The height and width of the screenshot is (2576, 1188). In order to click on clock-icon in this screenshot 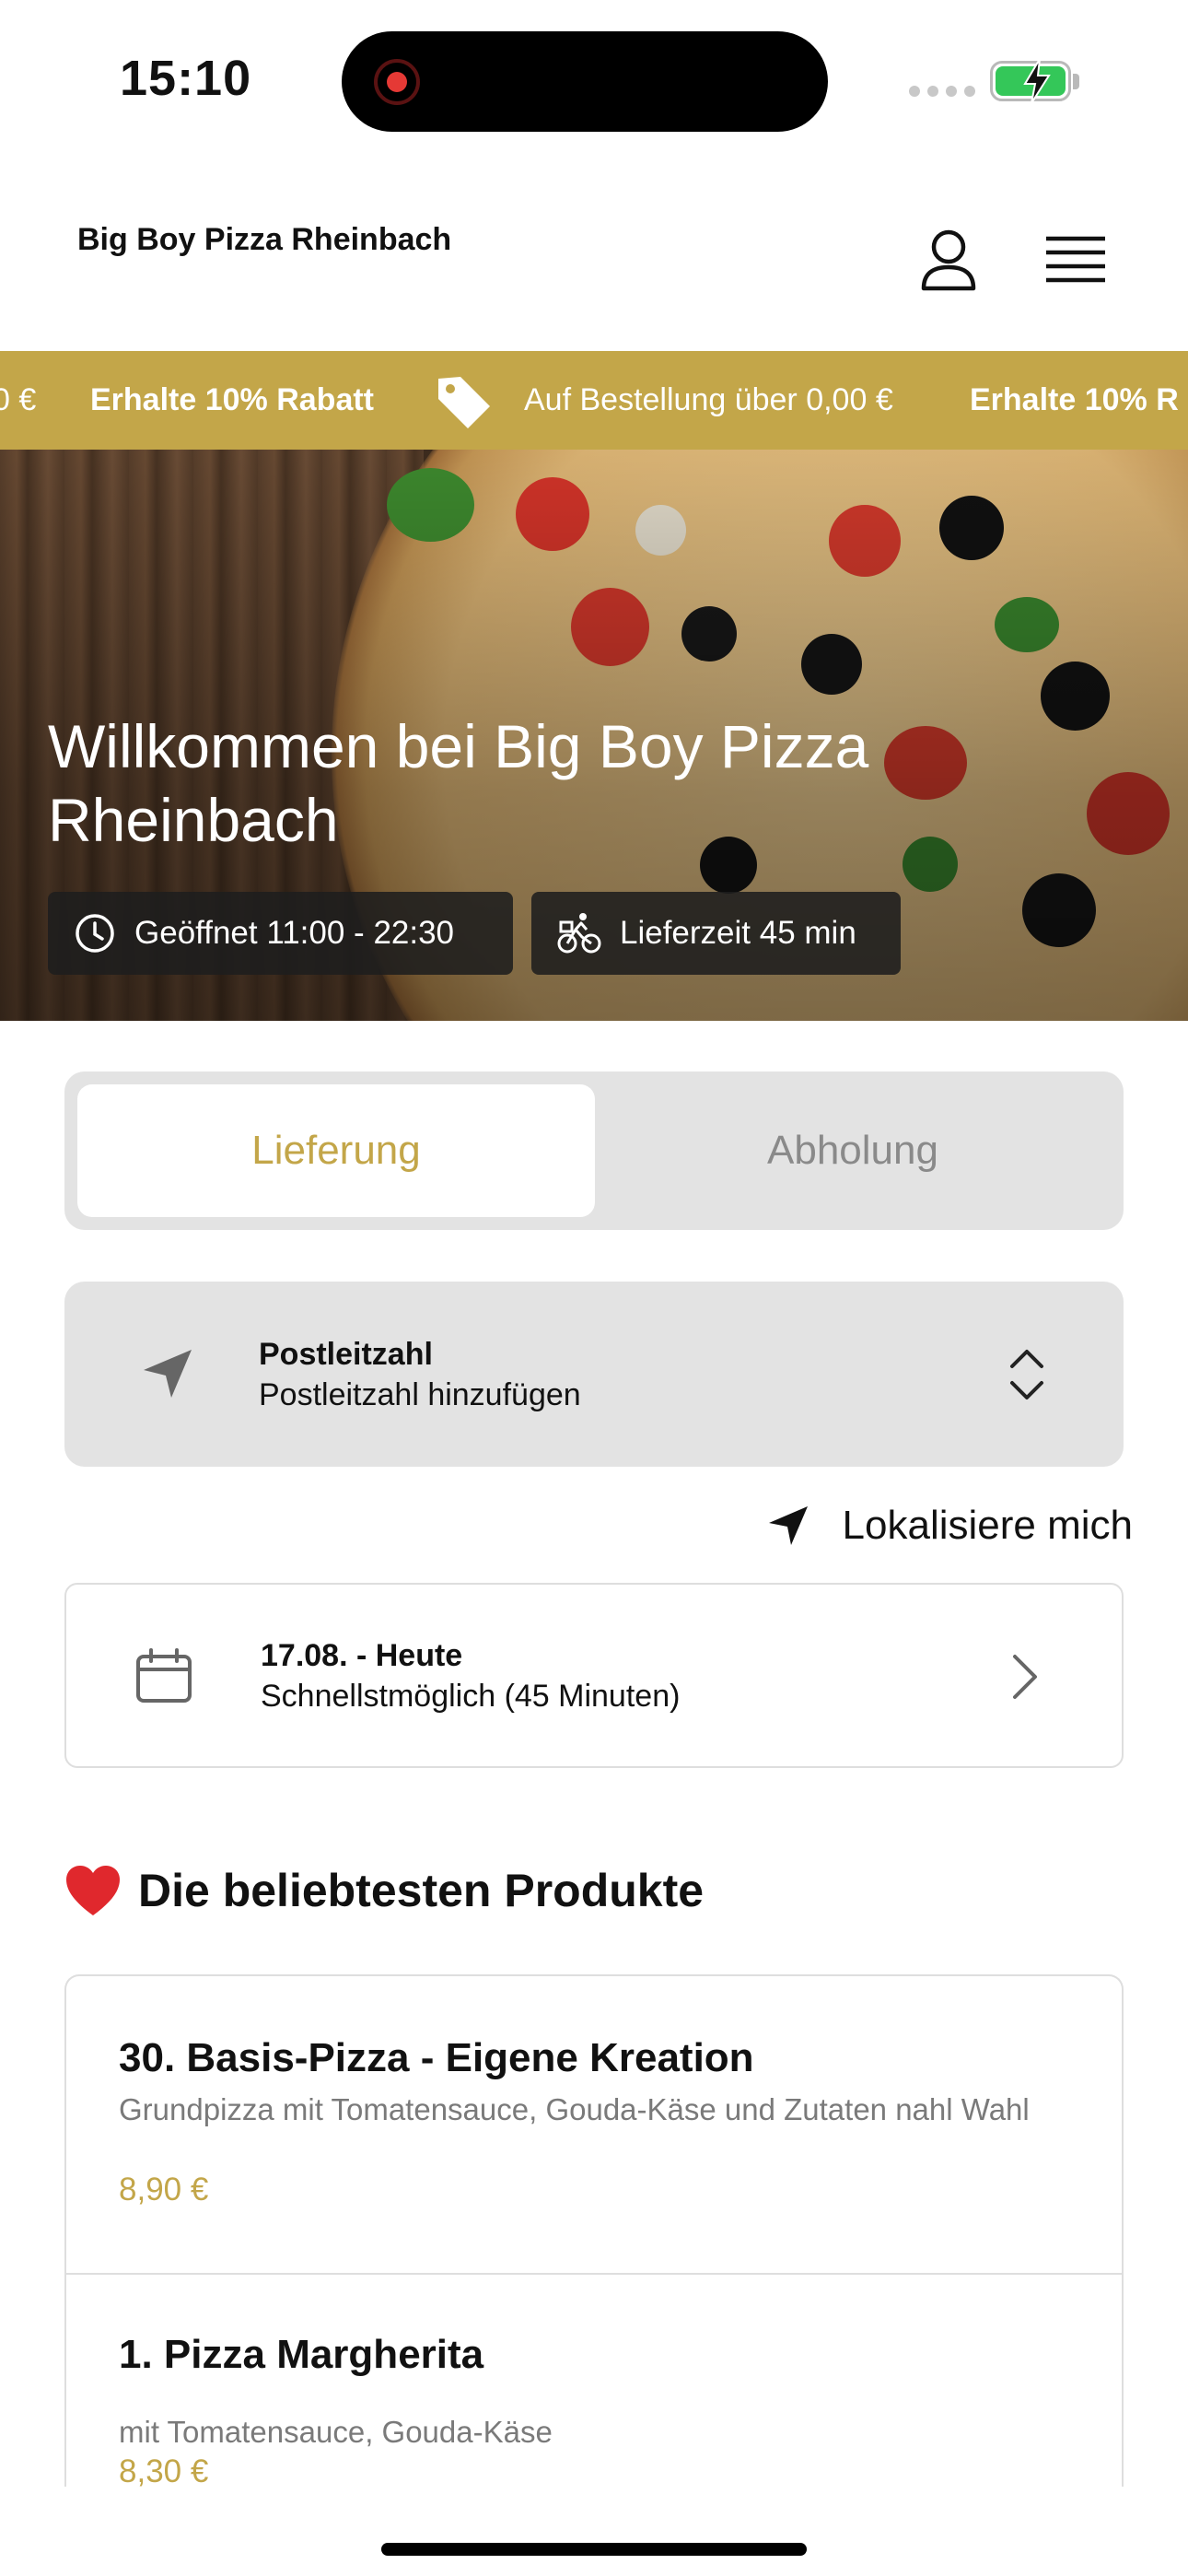, I will do `click(95, 933)`.